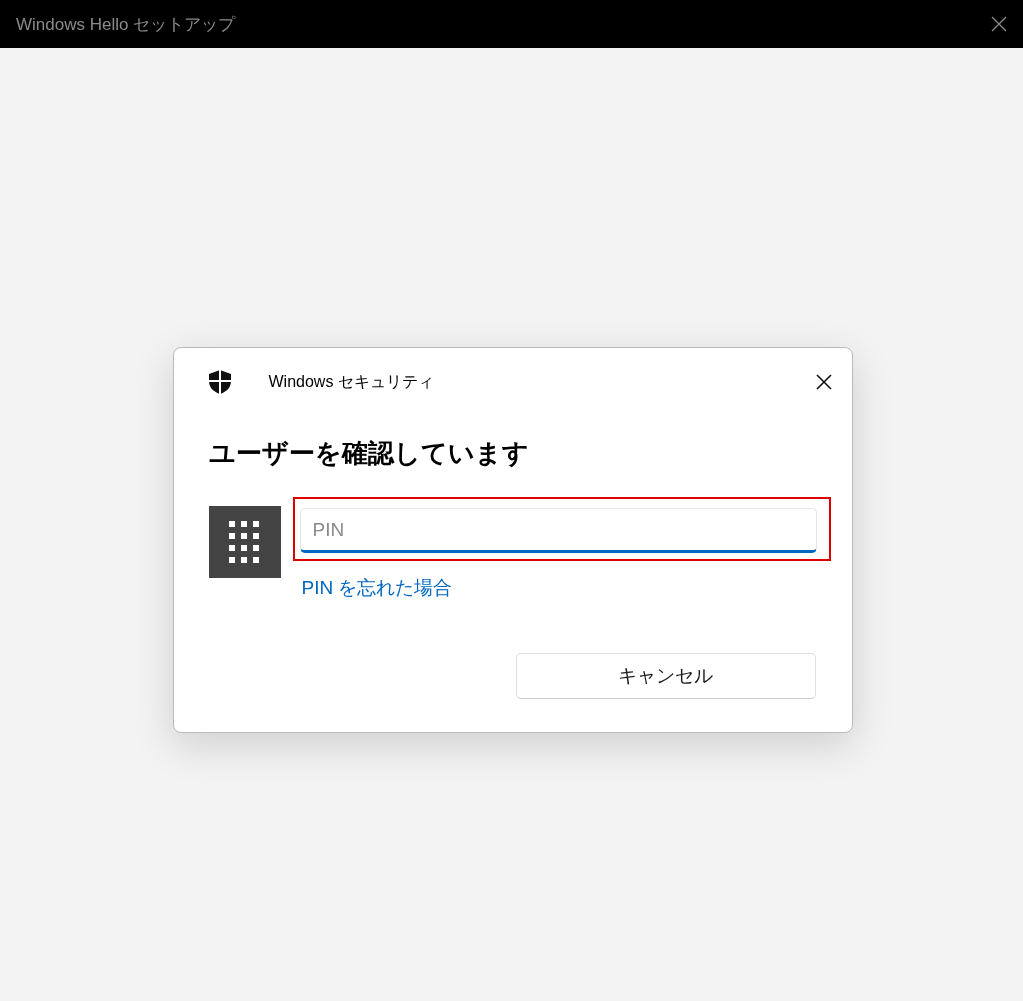  What do you see at coordinates (369, 453) in the screenshot?
I see `dialog-heading: ユーザーを確認しています` at bounding box center [369, 453].